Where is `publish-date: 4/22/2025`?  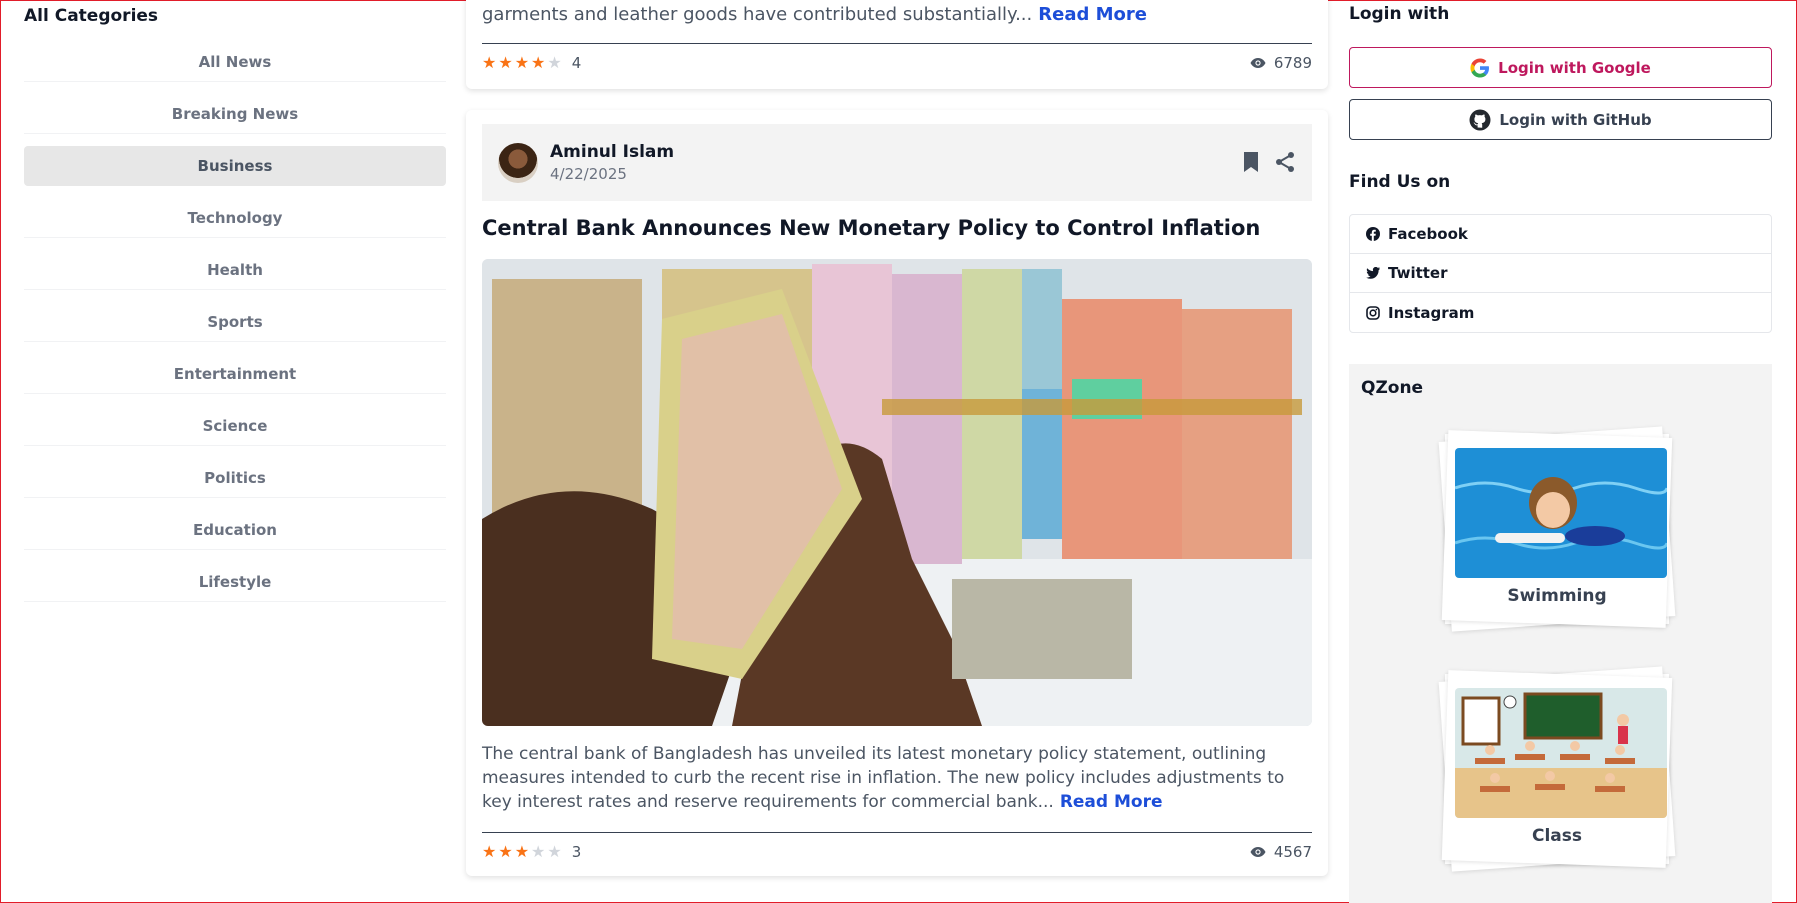
publish-date: 4/22/2025 is located at coordinates (588, 174).